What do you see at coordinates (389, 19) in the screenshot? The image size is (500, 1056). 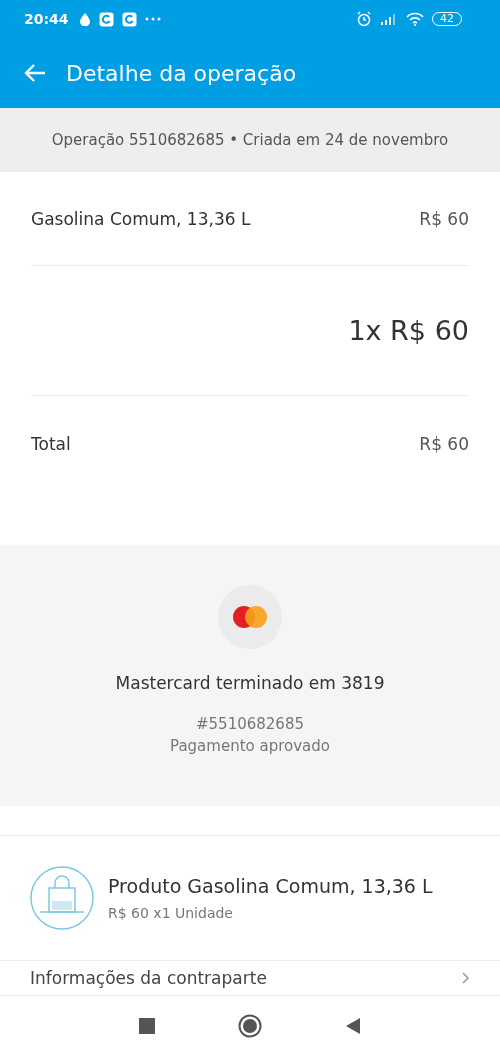 I see `signal-icon` at bounding box center [389, 19].